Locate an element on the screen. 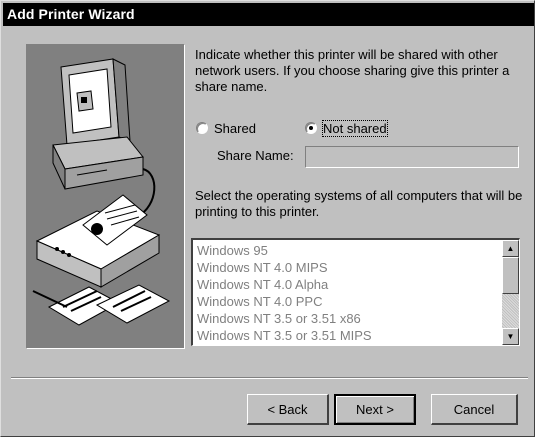 The height and width of the screenshot is (437, 535). not-shared-radio-button is located at coordinates (311, 128).